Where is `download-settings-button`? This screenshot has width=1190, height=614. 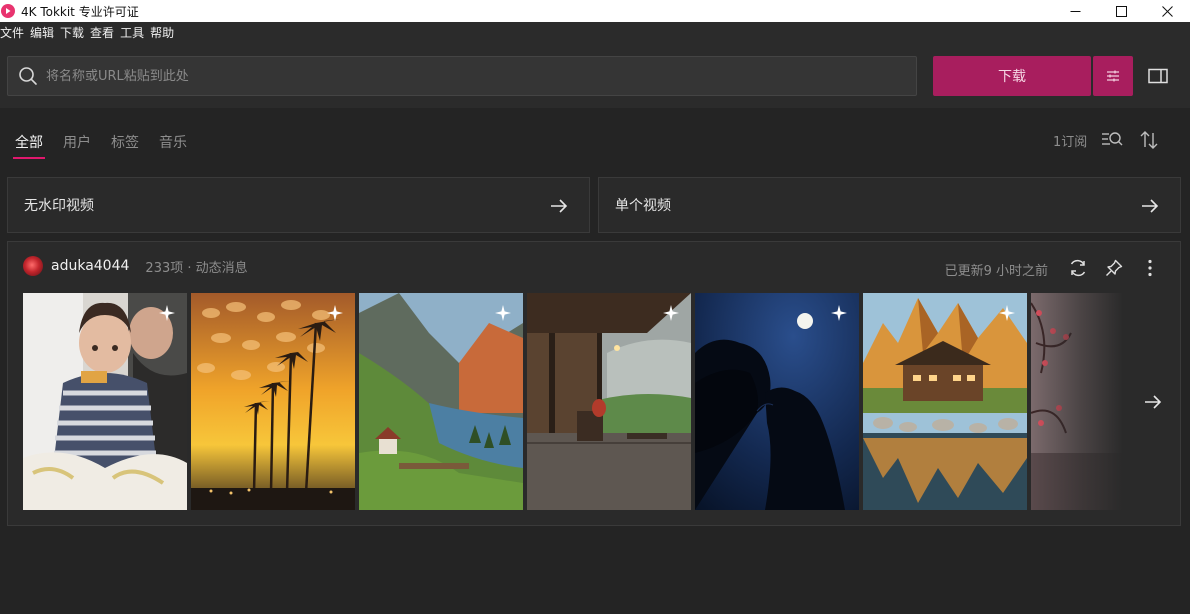
download-settings-button is located at coordinates (1113, 76).